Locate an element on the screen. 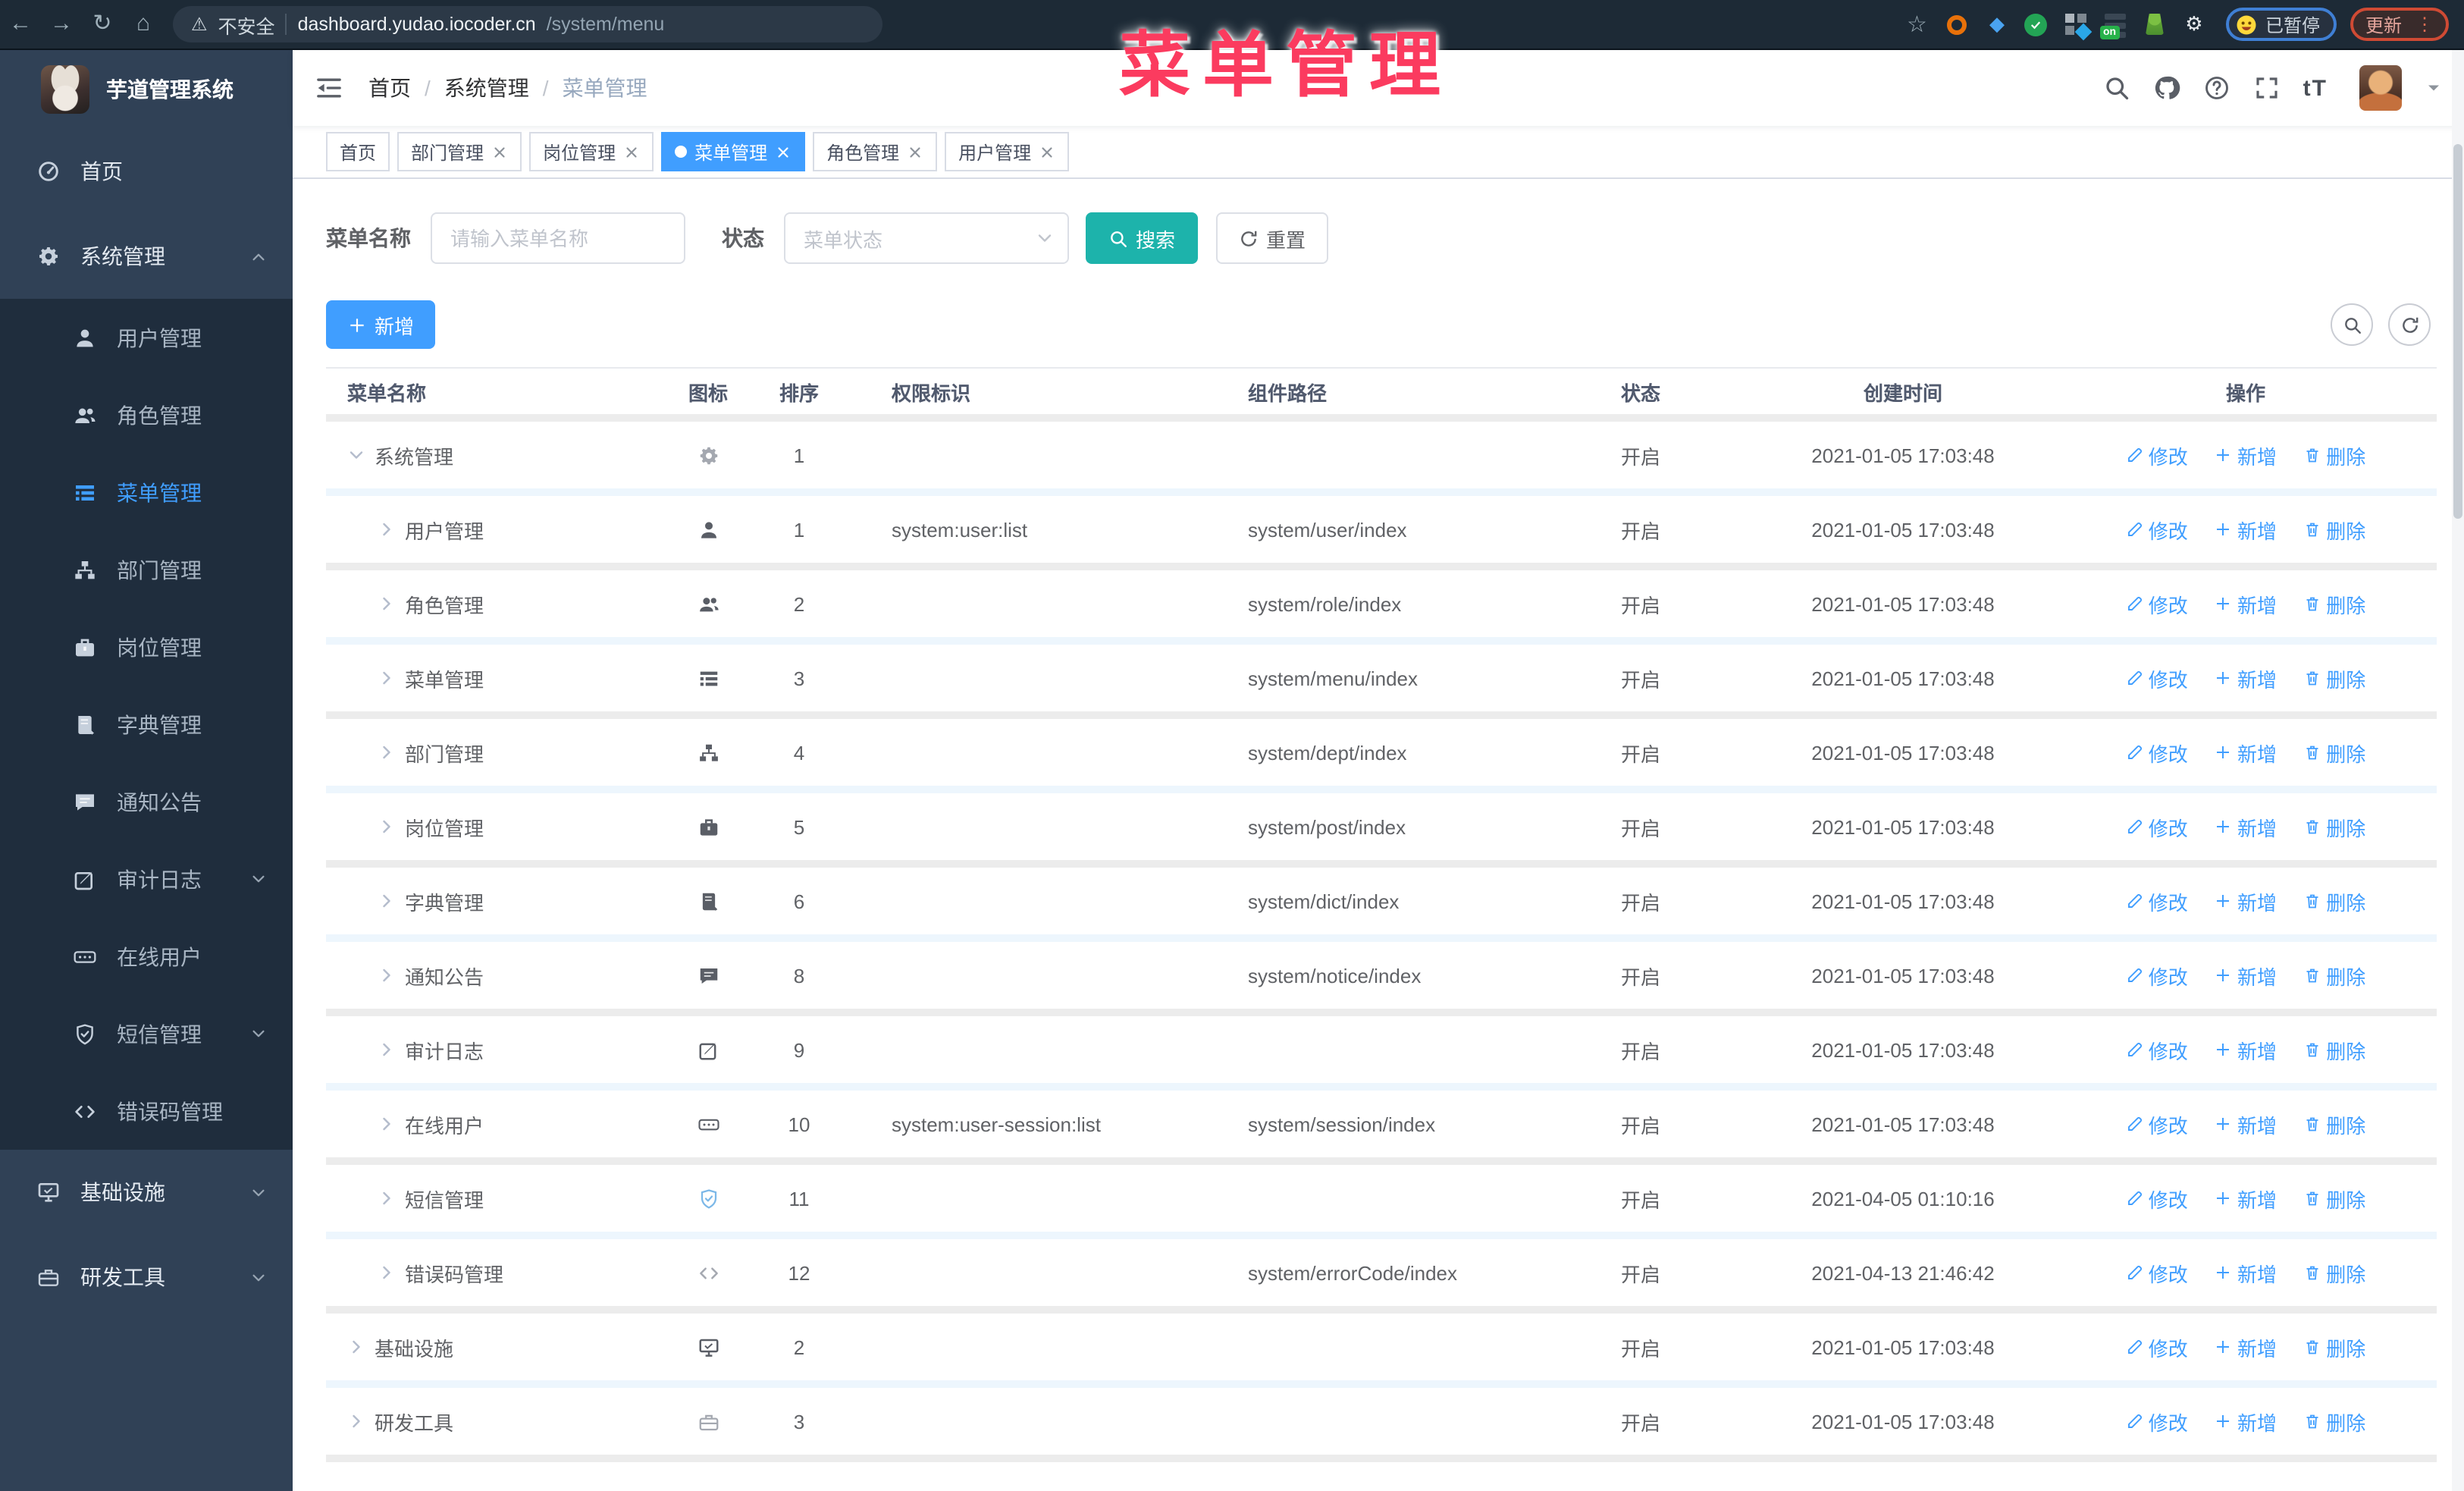  refresh-table-button is located at coordinates (2410, 324).